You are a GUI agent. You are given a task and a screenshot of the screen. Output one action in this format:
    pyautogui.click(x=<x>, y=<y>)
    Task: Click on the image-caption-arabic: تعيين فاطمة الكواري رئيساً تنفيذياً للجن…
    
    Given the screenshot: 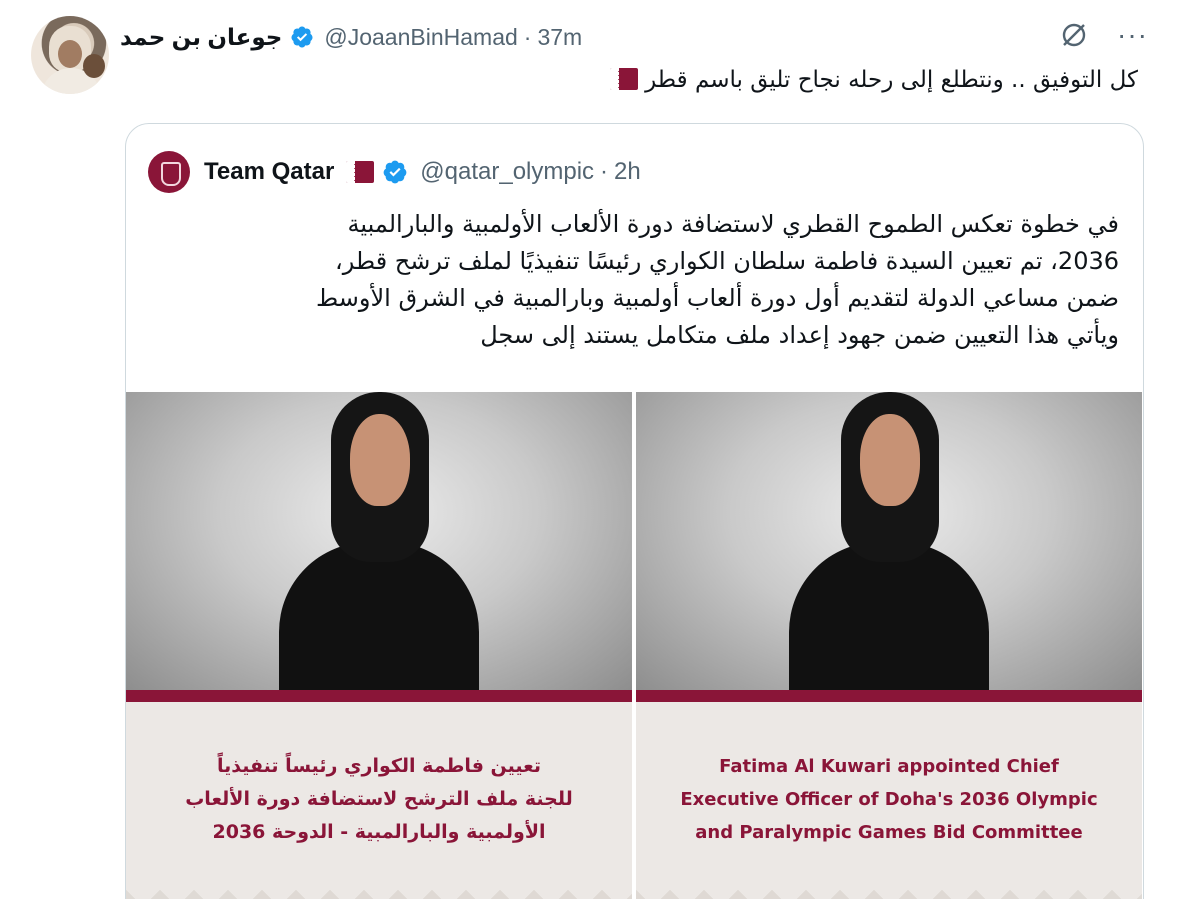 What is the action you would take?
    pyautogui.click(x=379, y=799)
    